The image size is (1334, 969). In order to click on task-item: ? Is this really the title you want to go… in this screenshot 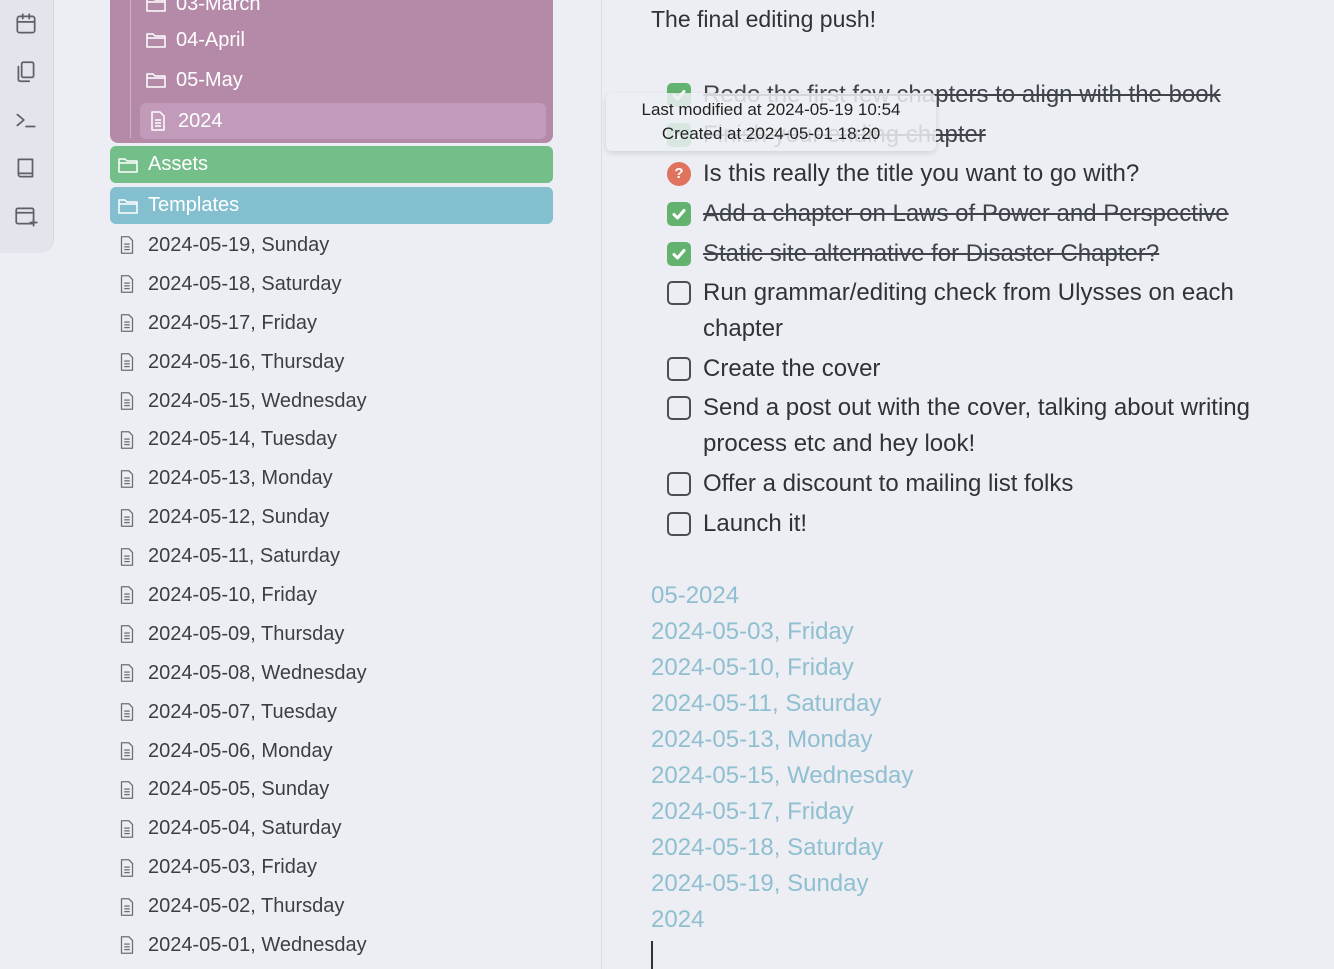, I will do `click(975, 174)`.